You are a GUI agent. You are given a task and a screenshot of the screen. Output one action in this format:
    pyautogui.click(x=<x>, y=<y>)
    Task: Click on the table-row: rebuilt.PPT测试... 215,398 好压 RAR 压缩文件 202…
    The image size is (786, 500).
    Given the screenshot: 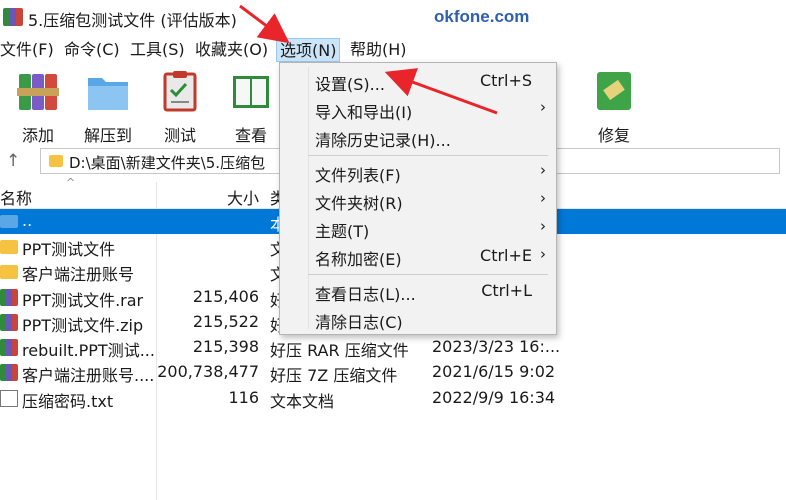 What is the action you would take?
    pyautogui.click(x=393, y=347)
    